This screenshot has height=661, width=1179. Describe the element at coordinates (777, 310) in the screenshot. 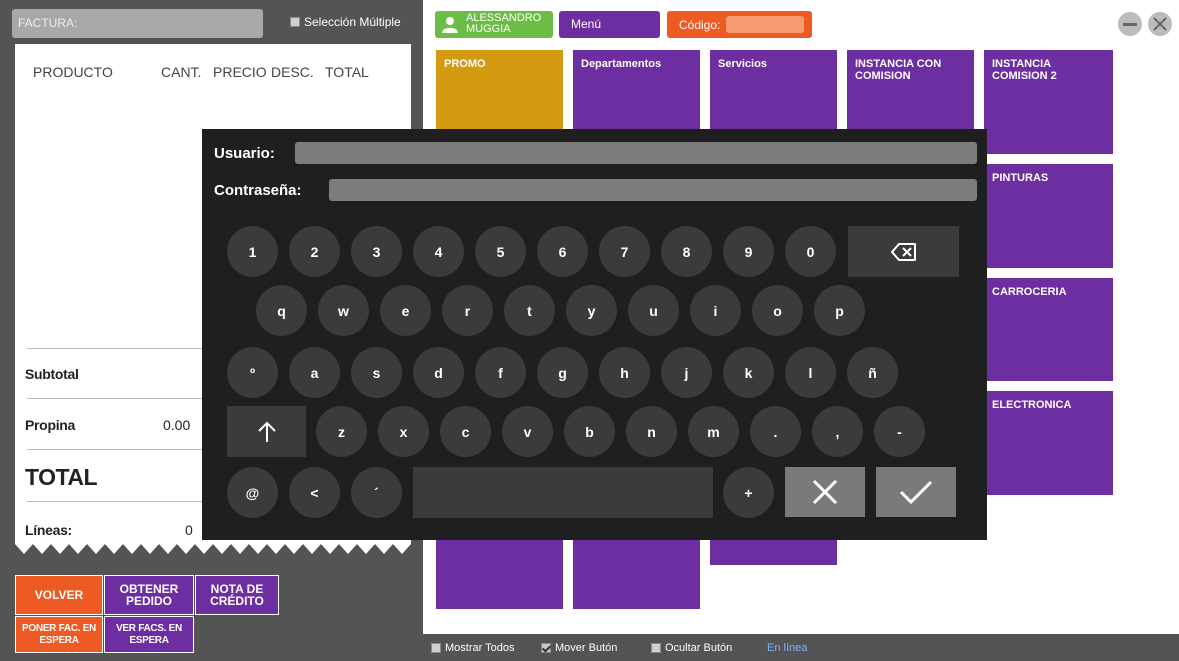

I see `key-o: o` at that location.